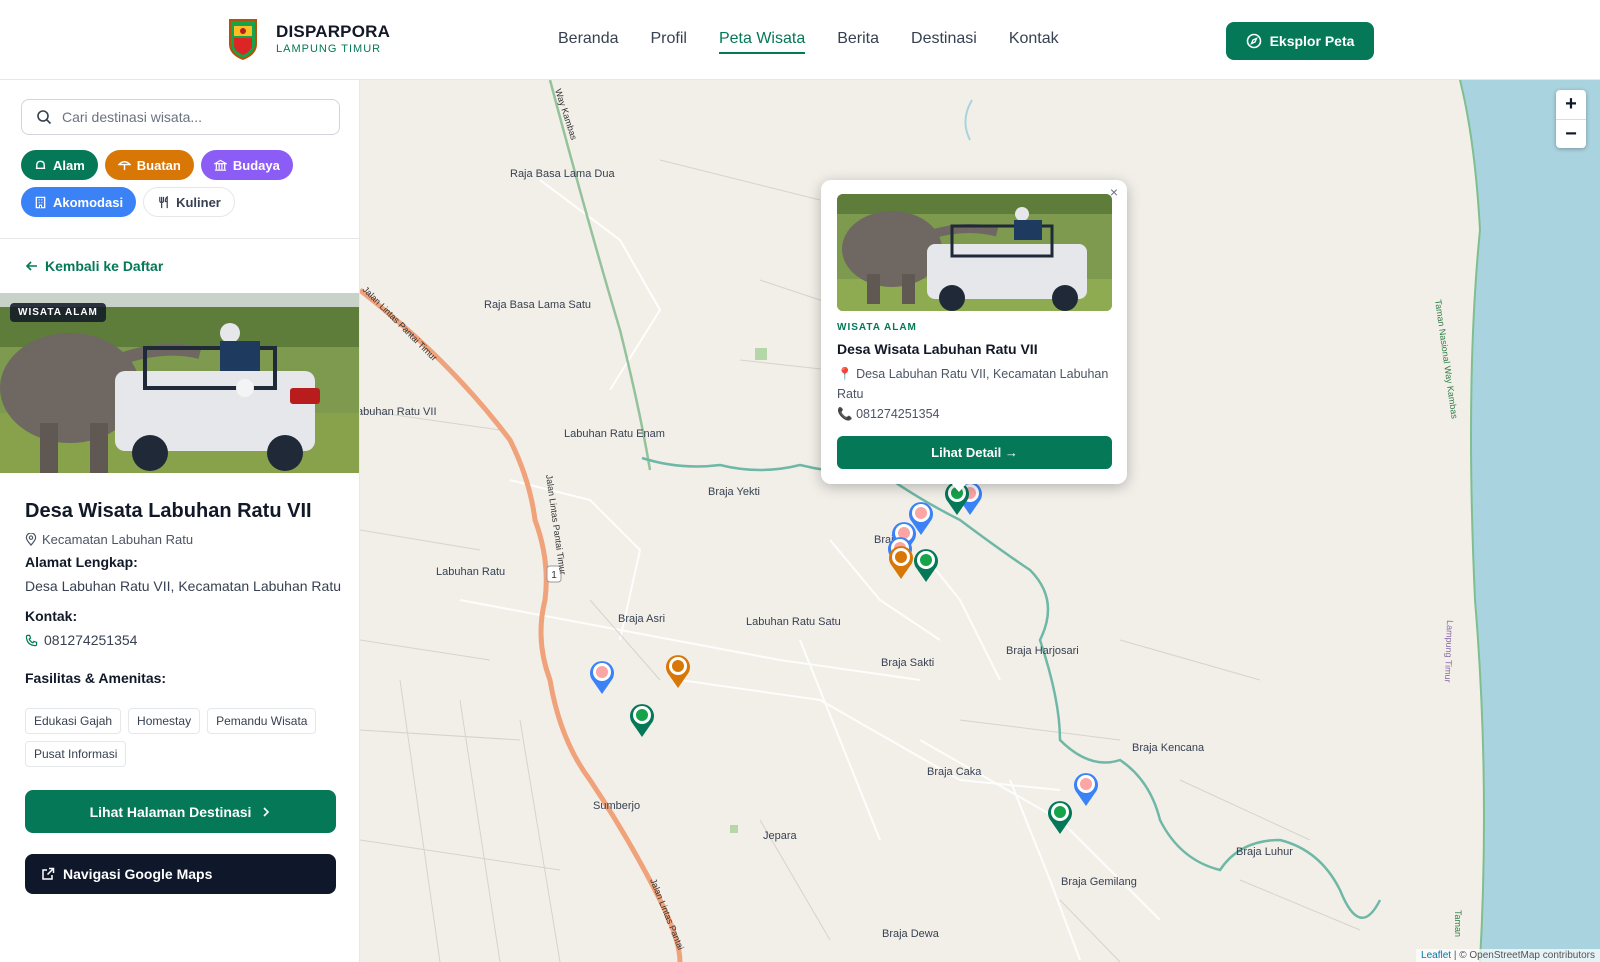 This screenshot has width=1600, height=962. What do you see at coordinates (554, 575) in the screenshot?
I see `route-badge: 1` at bounding box center [554, 575].